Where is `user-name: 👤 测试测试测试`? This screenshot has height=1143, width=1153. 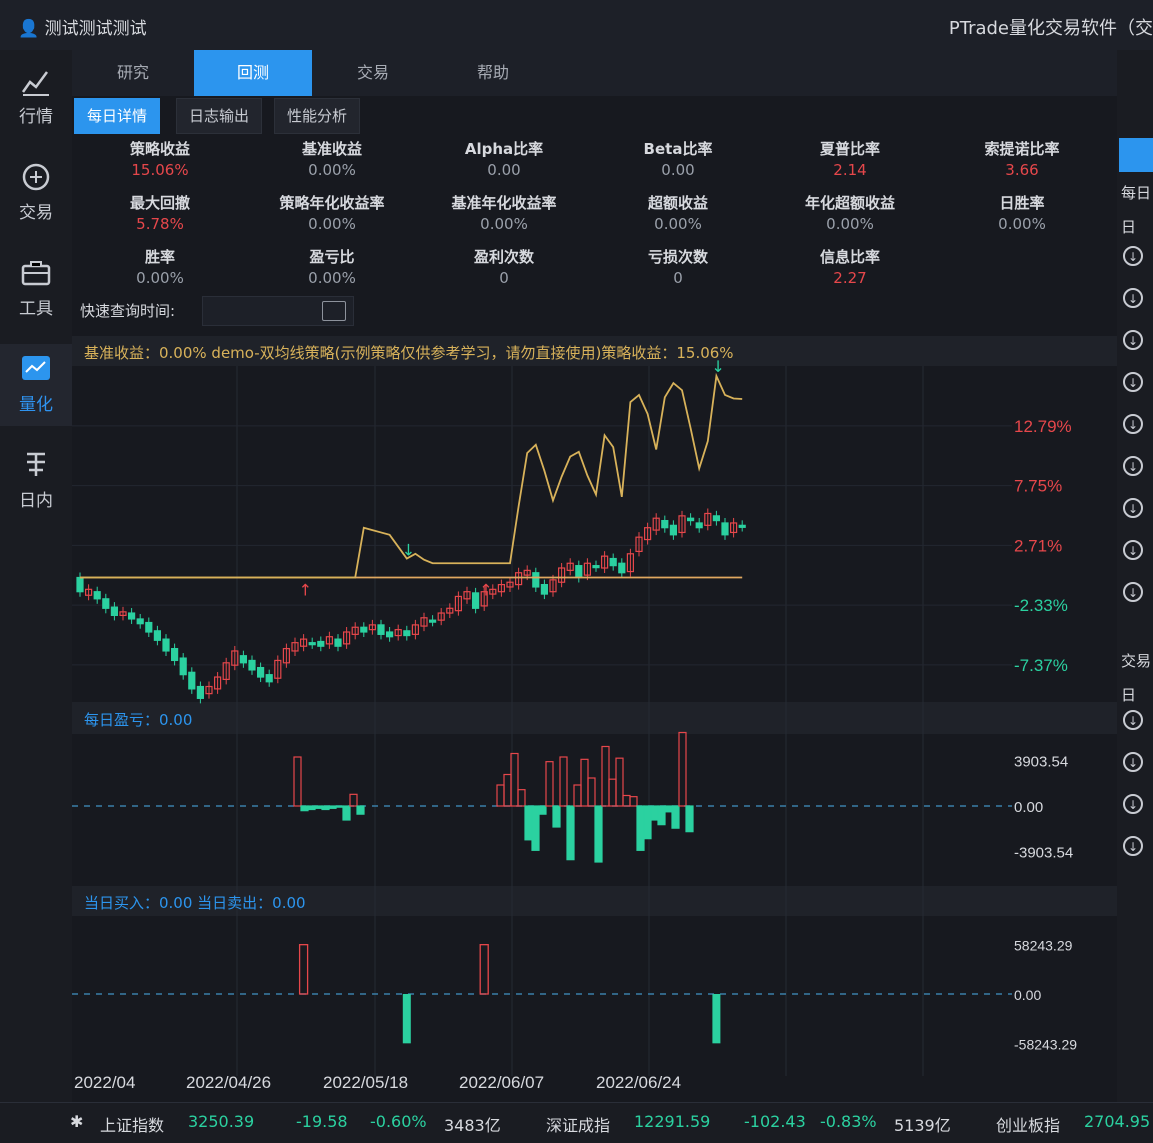 user-name: 👤 测试测试测试 is located at coordinates (82, 26).